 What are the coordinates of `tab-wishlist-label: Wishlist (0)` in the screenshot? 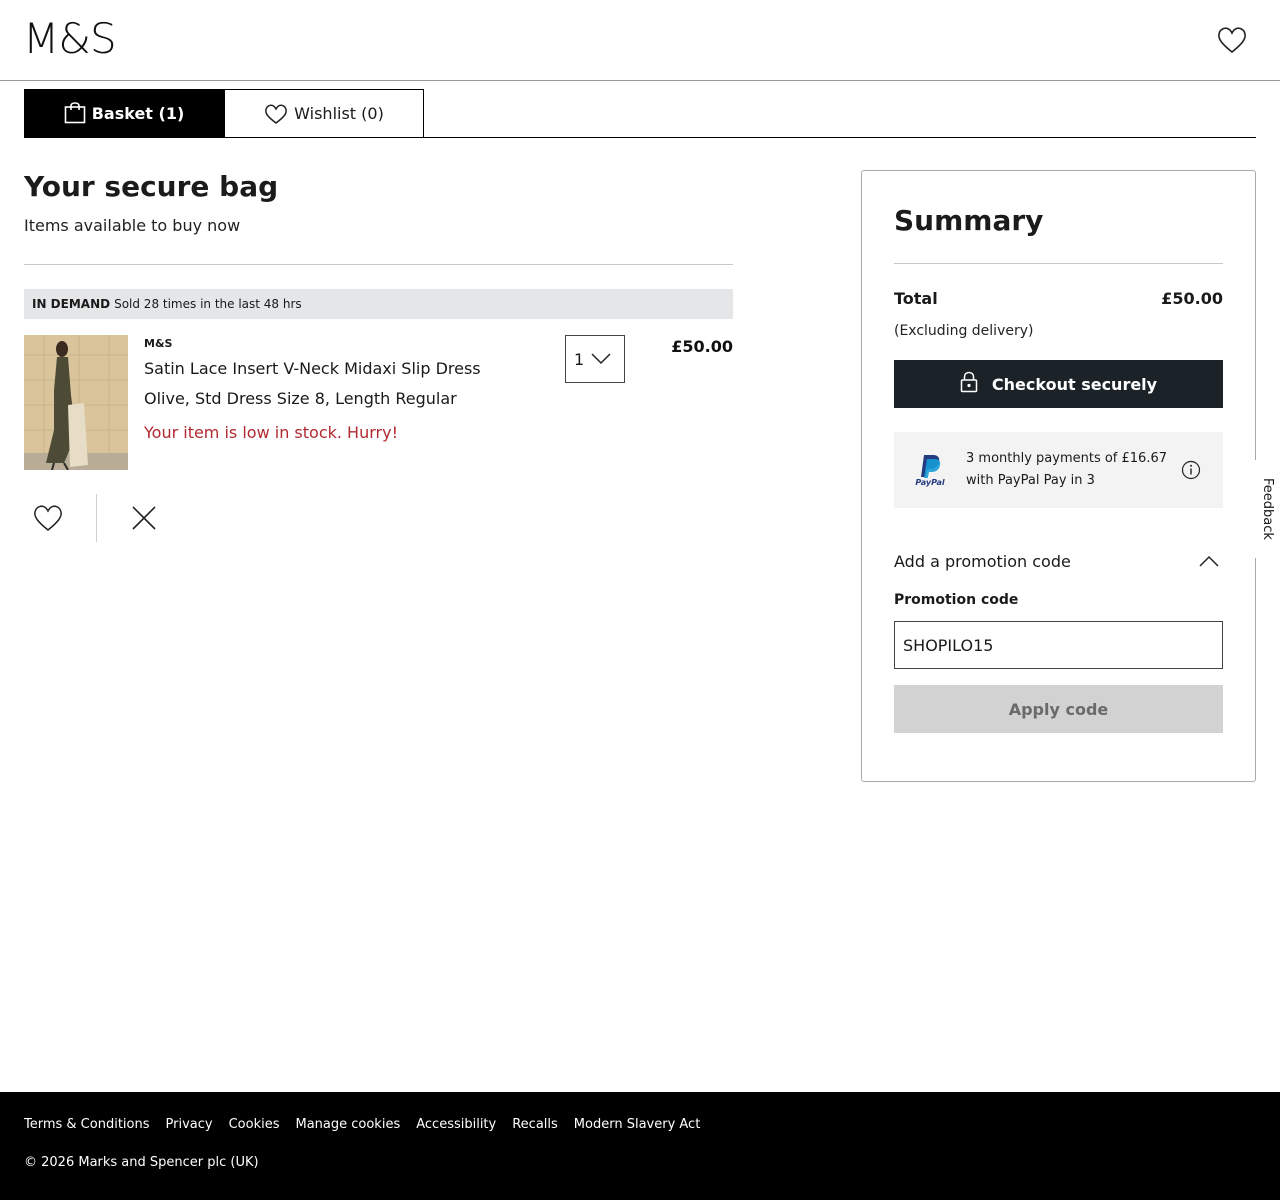 It's located at (339, 113).